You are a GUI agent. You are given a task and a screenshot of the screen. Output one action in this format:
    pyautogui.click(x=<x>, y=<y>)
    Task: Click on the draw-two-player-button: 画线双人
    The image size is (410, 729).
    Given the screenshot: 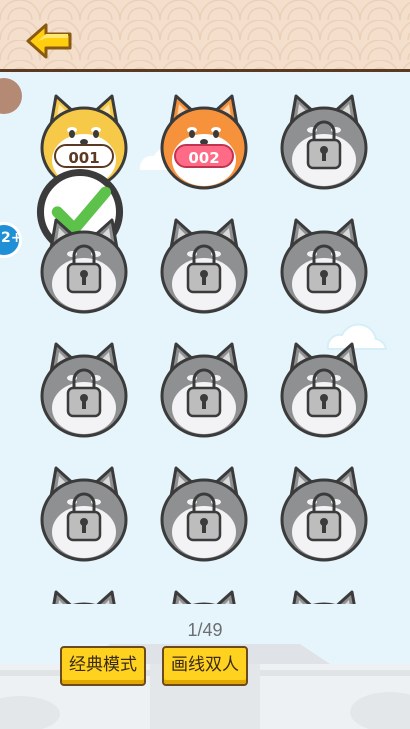 What is the action you would take?
    pyautogui.click(x=205, y=666)
    